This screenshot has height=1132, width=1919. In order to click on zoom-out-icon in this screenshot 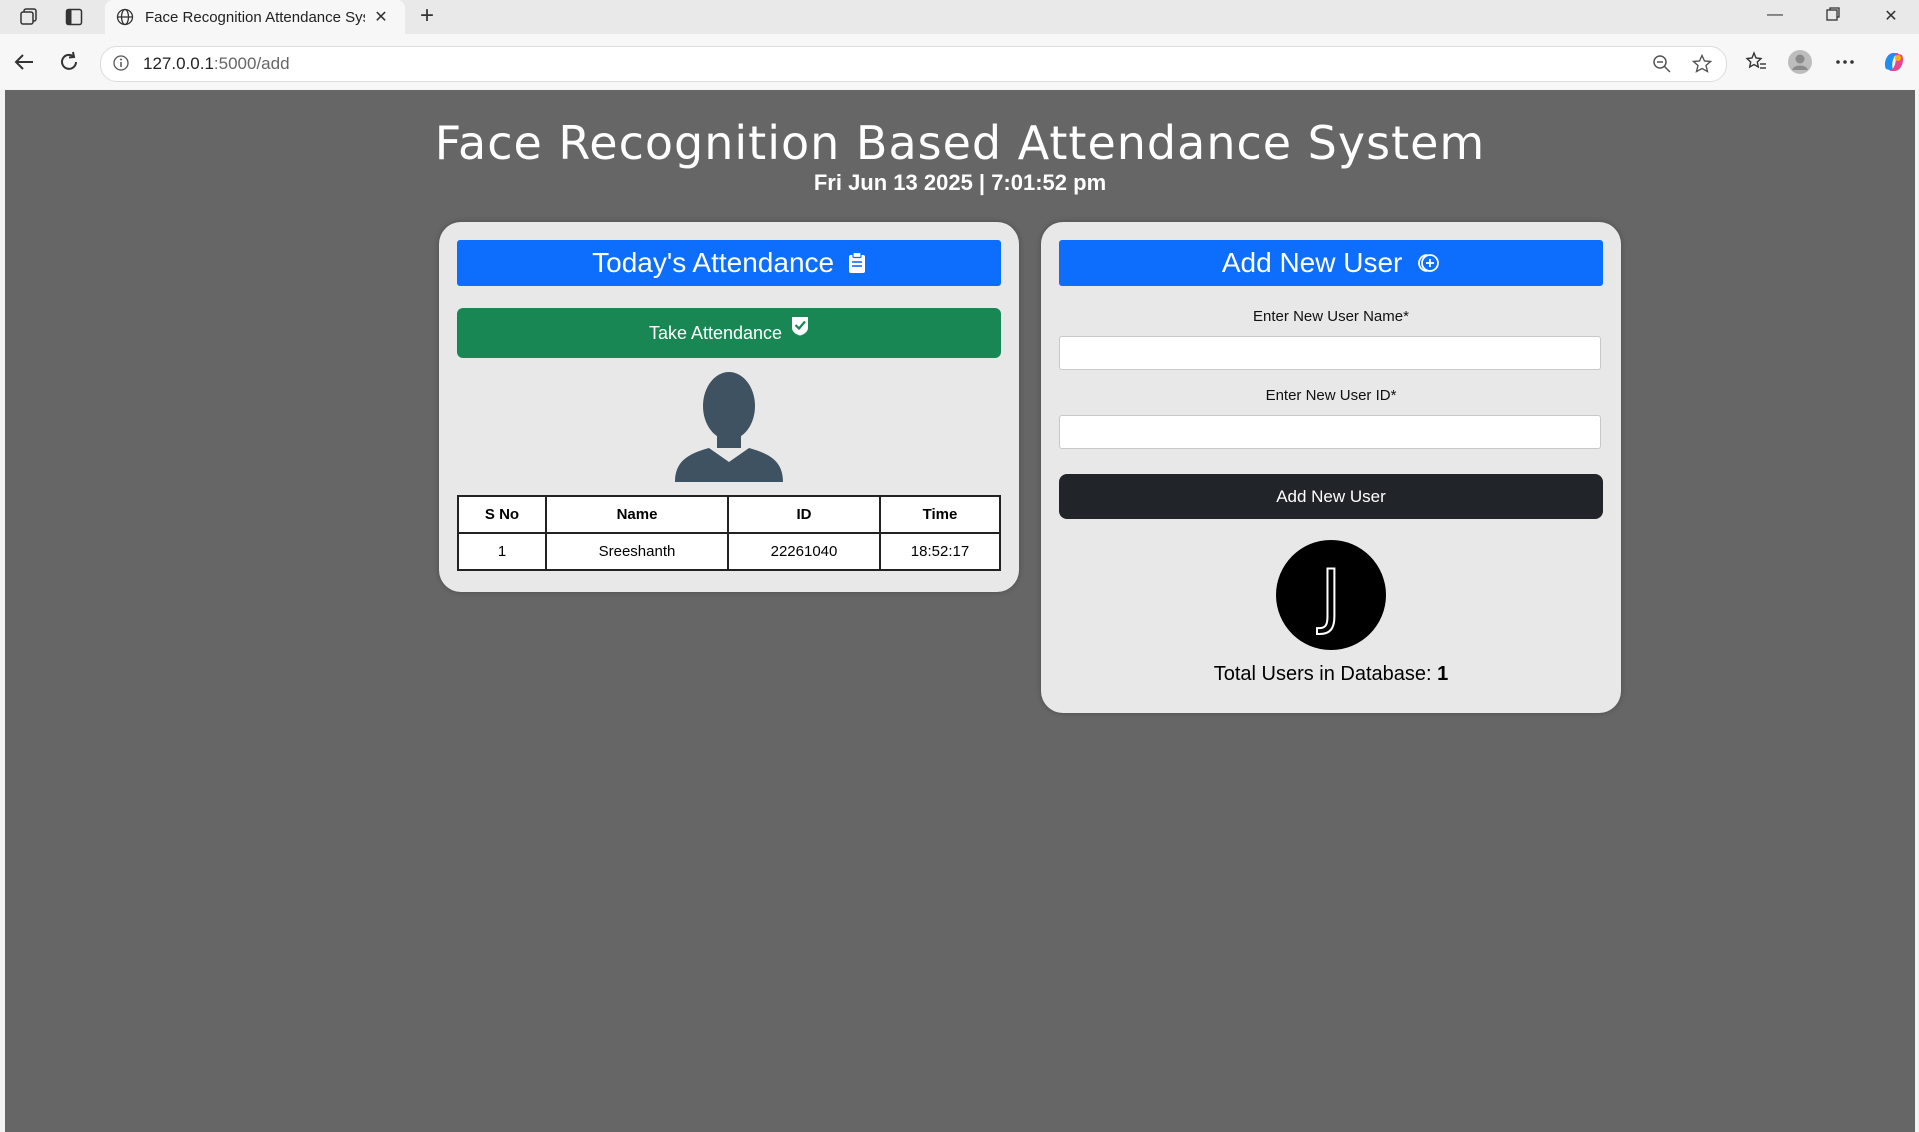, I will do `click(1662, 64)`.